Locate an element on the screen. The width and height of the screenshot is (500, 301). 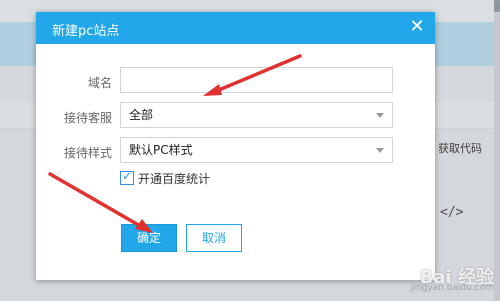
service-select-value: 全部 is located at coordinates (141, 115).